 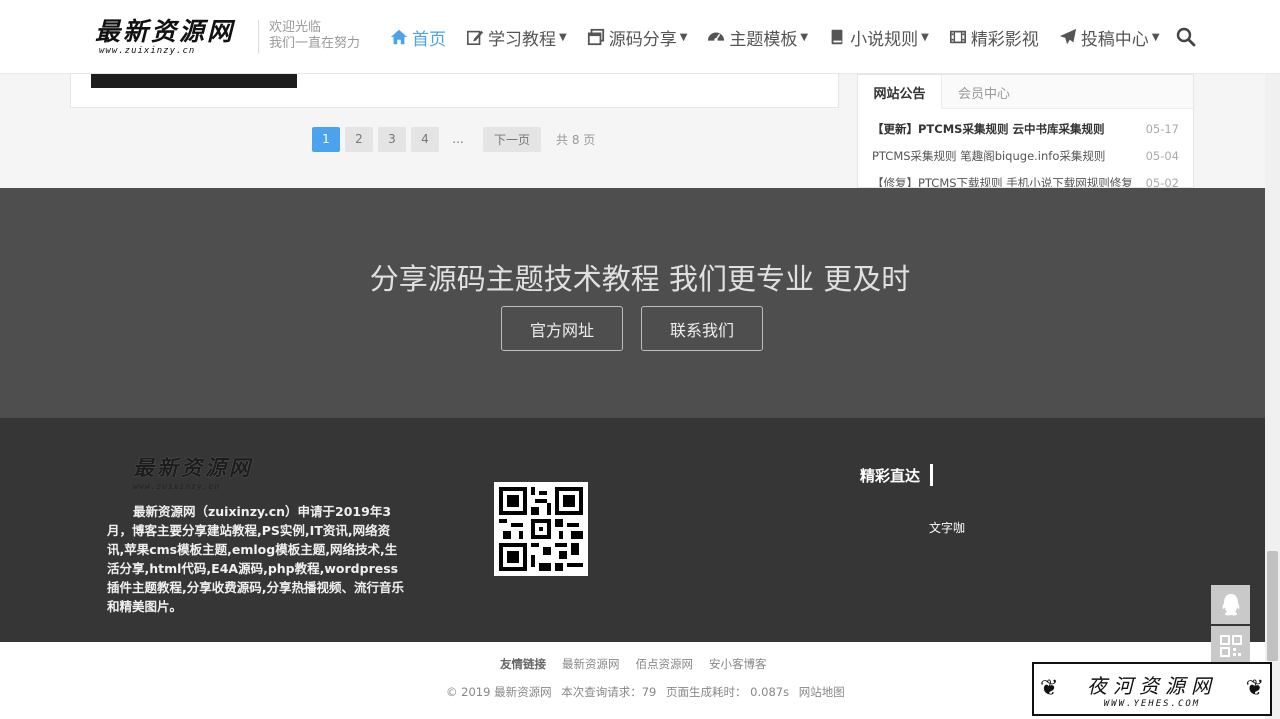 I want to click on list-item: PTCMS采集规则 笔趣阁biquge.info采集规则 05-04, so click(x=1025, y=155).